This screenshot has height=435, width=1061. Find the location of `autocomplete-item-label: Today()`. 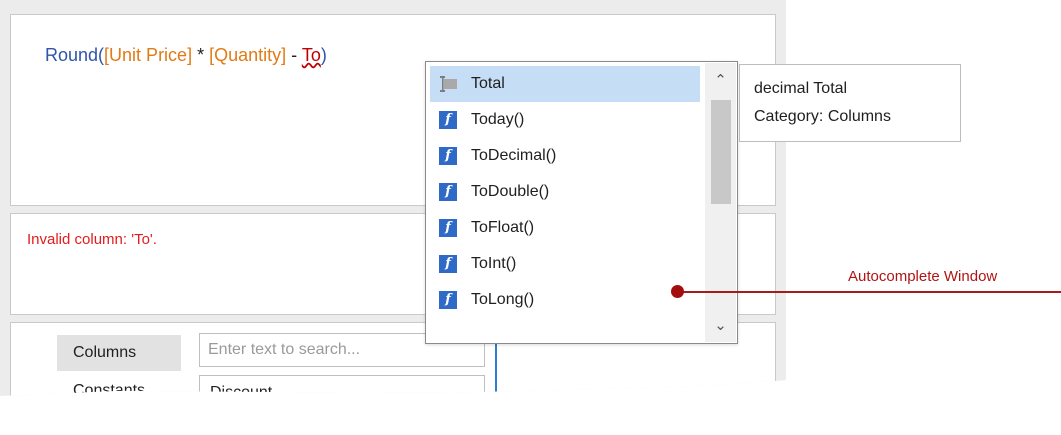

autocomplete-item-label: Today() is located at coordinates (498, 119).